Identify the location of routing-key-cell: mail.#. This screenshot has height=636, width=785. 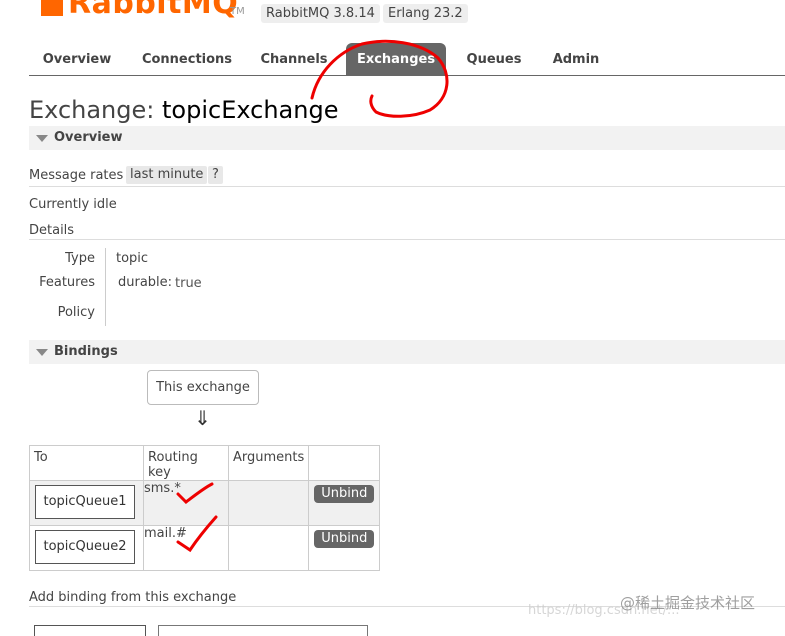
(186, 548).